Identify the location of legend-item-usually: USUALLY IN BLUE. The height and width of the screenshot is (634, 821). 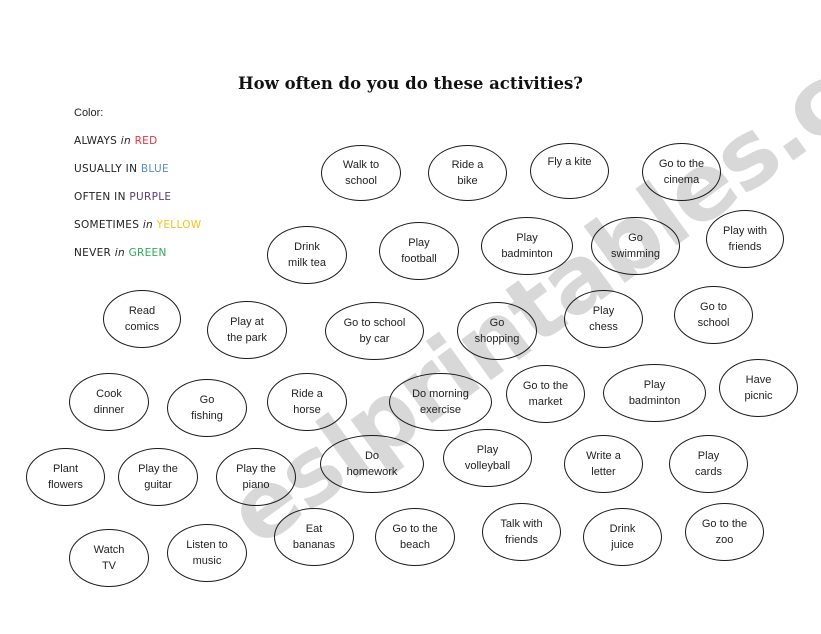
(121, 169).